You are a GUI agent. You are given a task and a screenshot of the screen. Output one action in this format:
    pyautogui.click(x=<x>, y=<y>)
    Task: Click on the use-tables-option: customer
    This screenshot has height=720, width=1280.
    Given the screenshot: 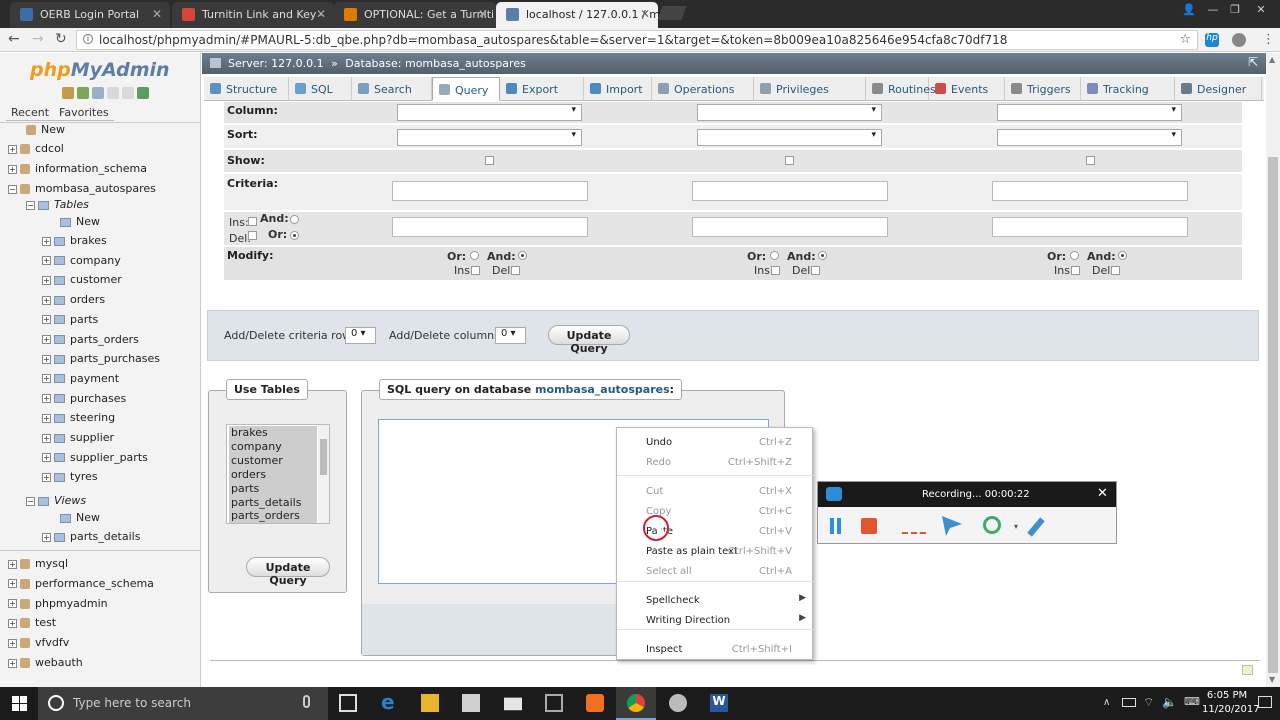 What is the action you would take?
    pyautogui.click(x=273, y=460)
    